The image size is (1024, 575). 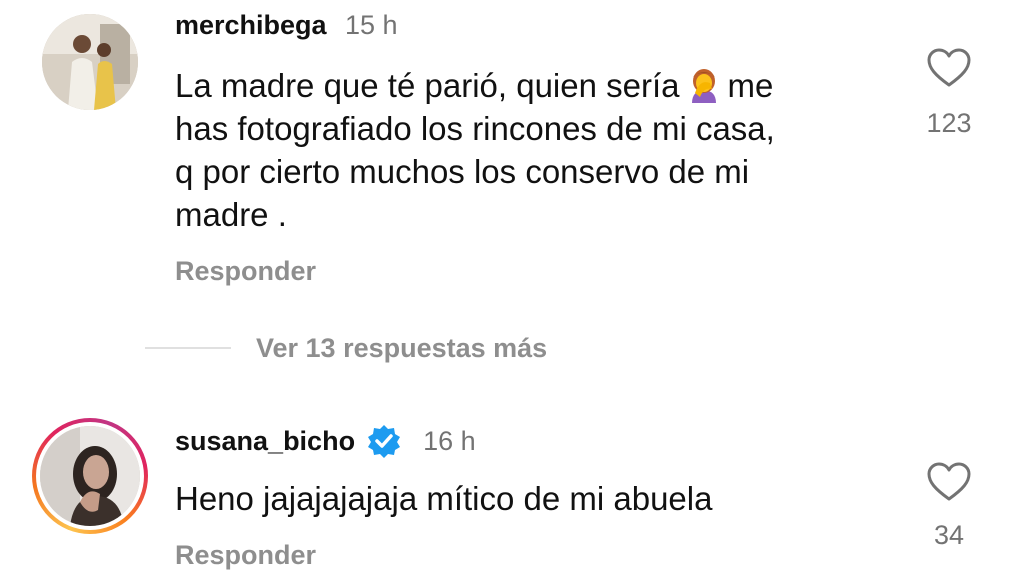 What do you see at coordinates (265, 441) in the screenshot?
I see `comment-username: susana_bicho` at bounding box center [265, 441].